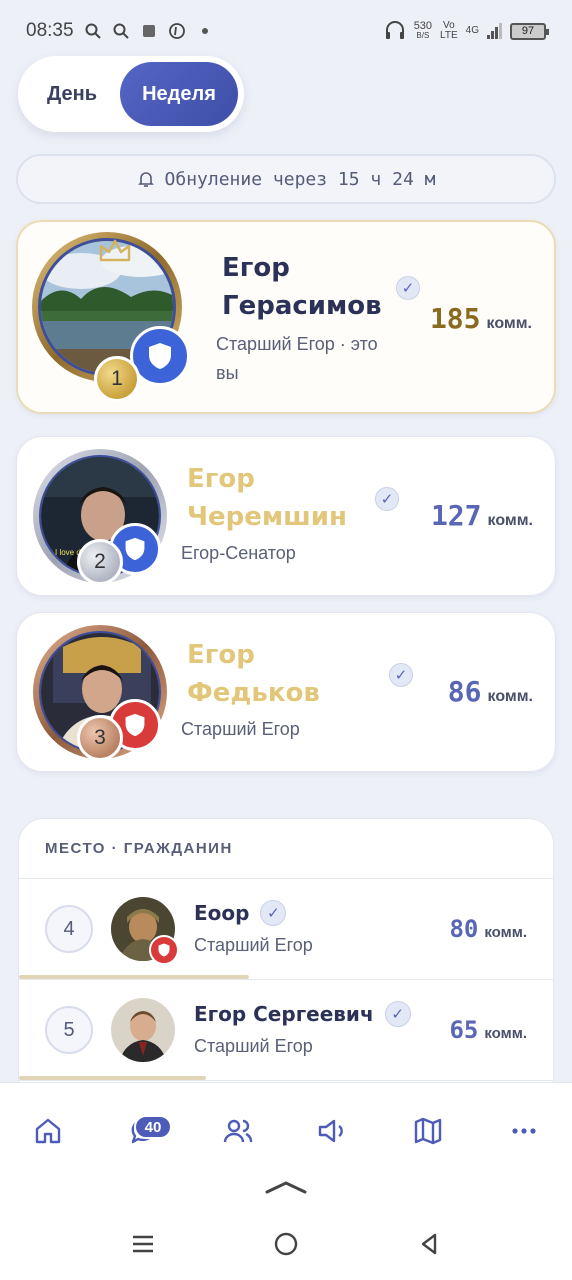 Image resolution: width=572 pixels, height=1280 pixels. I want to click on nav-home-button, so click(48, 1131).